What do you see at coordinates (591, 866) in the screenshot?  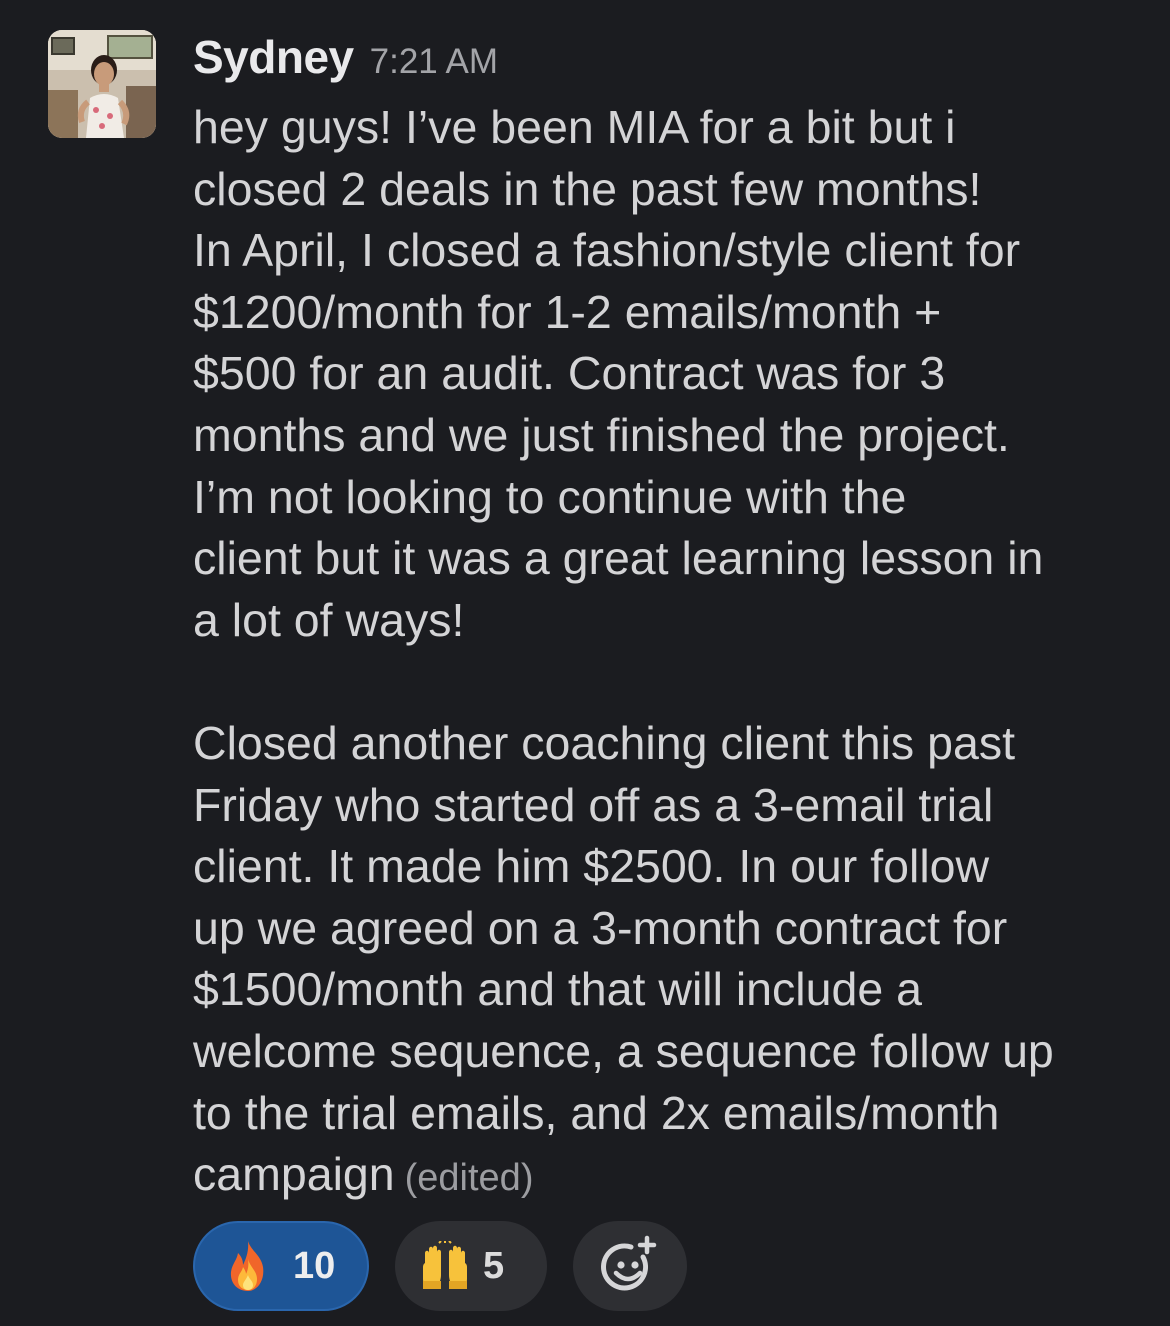 I see `message-line: client. It made him $2500. In our follow` at bounding box center [591, 866].